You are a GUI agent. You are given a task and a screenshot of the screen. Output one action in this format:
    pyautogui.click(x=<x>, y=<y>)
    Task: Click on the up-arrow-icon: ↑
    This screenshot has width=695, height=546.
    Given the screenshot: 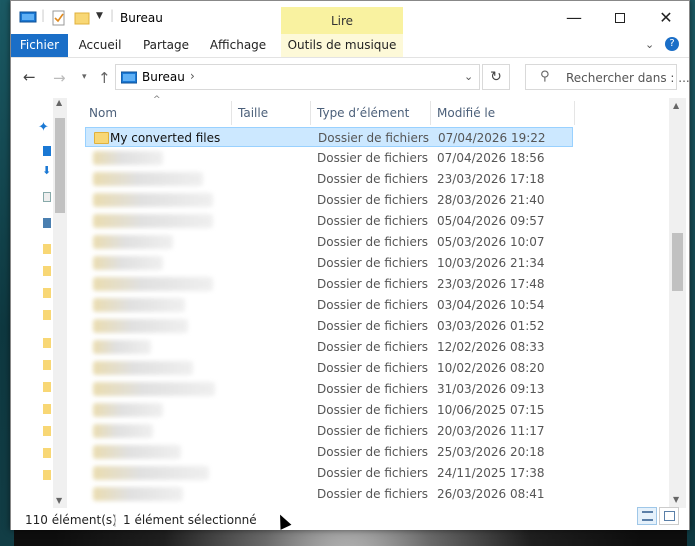 What is the action you would take?
    pyautogui.click(x=104, y=78)
    